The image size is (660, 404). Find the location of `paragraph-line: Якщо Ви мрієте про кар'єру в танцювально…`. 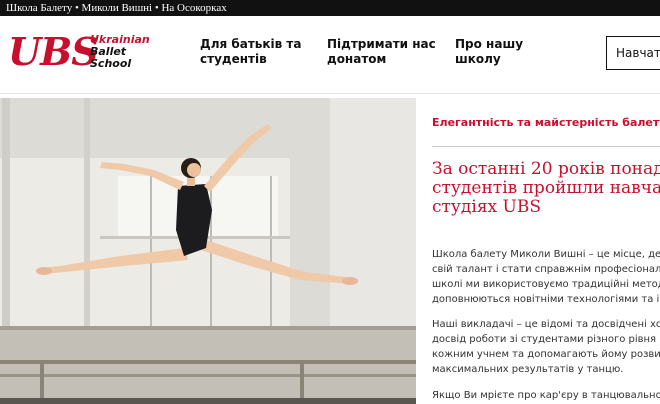

paragraph-line: Якщо Ви мрієте про кар'єру в танцювально… is located at coordinates (546, 395).